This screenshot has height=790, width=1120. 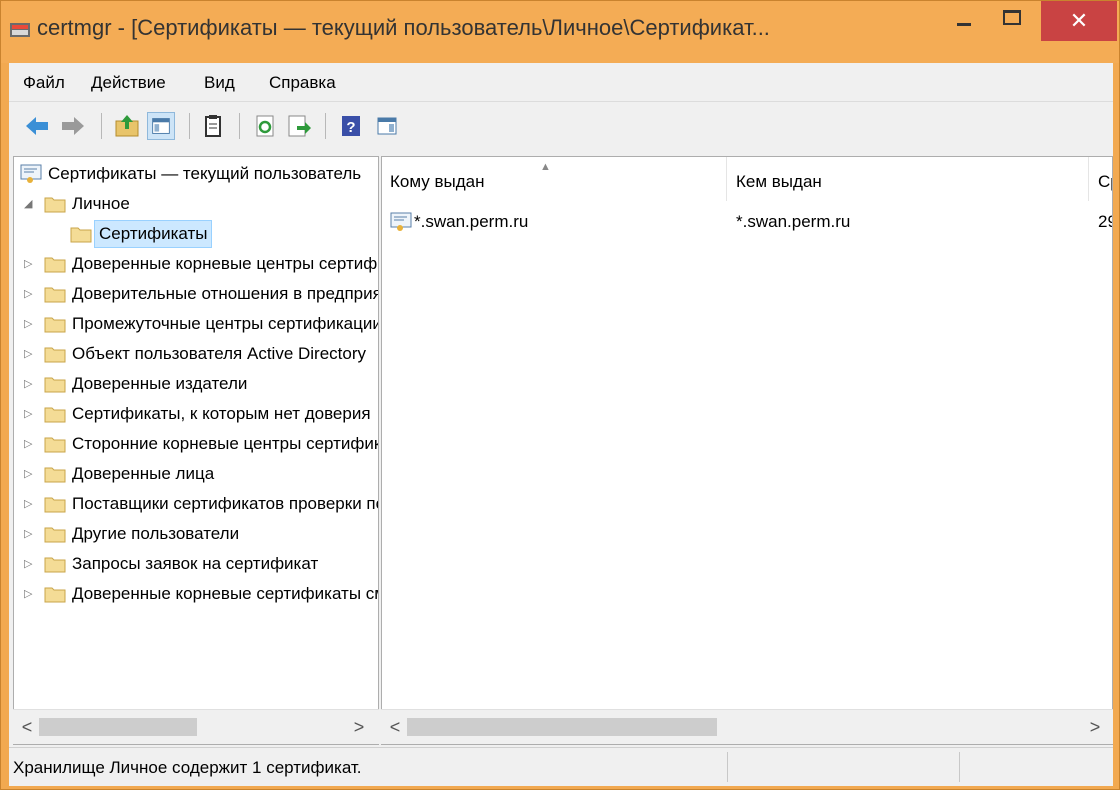 What do you see at coordinates (161, 126) in the screenshot?
I see `show-hide-tree-icon` at bounding box center [161, 126].